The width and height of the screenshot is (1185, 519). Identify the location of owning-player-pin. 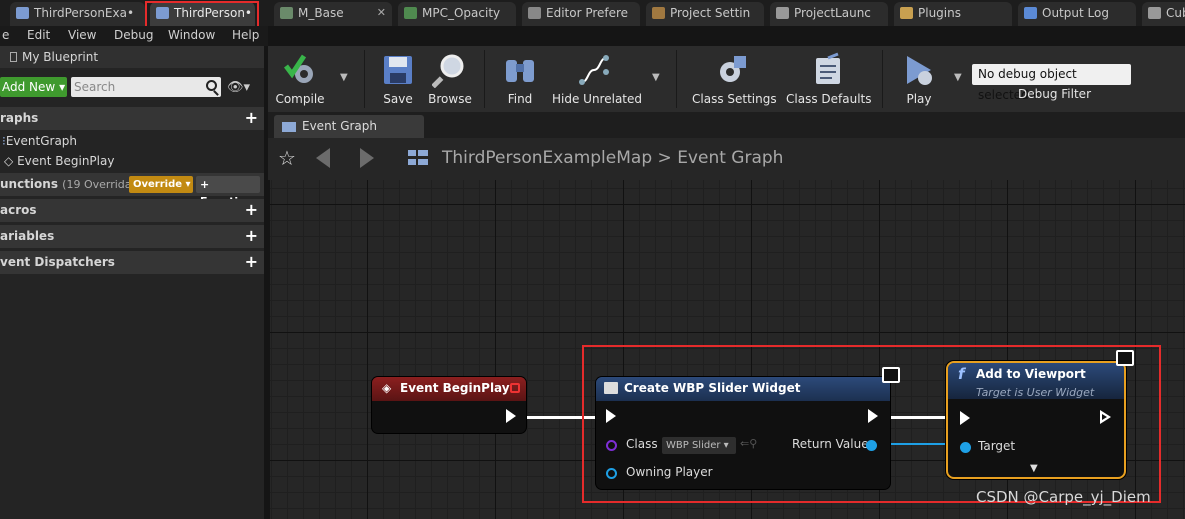
(611, 473).